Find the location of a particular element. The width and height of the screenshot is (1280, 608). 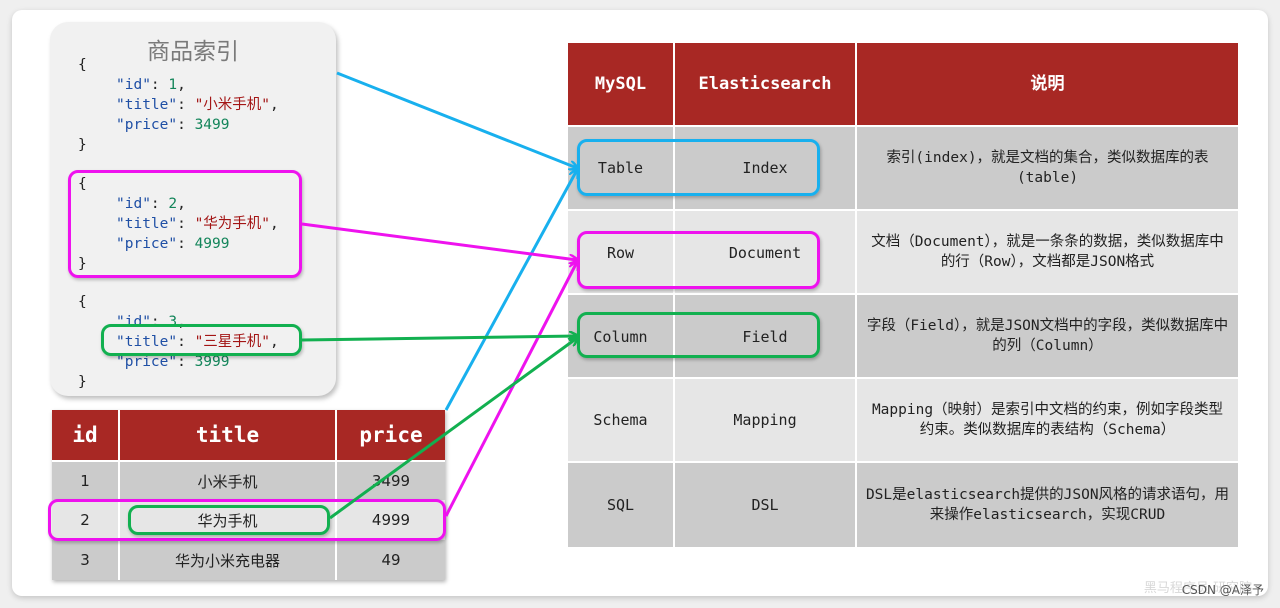

arrow-column-to-field is located at coordinates (453, 429).